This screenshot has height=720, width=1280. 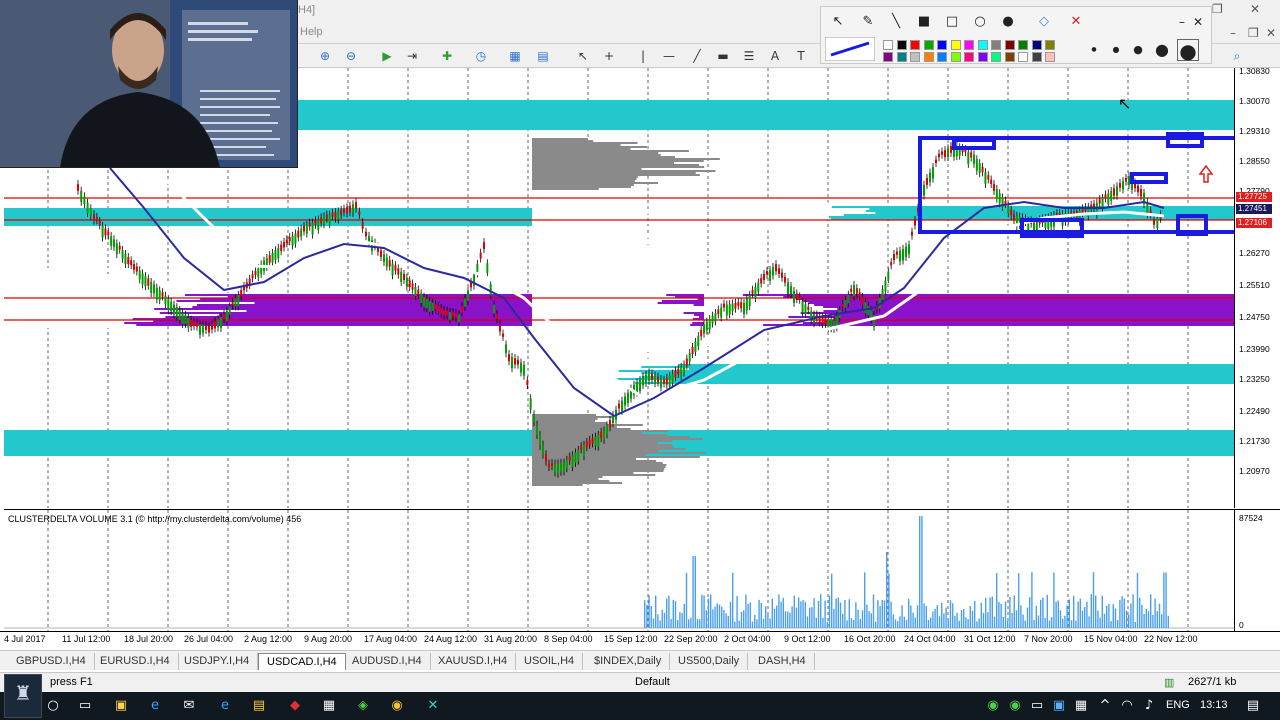 I want to click on chart-shift-icon: ▶, so click(x=387, y=56).